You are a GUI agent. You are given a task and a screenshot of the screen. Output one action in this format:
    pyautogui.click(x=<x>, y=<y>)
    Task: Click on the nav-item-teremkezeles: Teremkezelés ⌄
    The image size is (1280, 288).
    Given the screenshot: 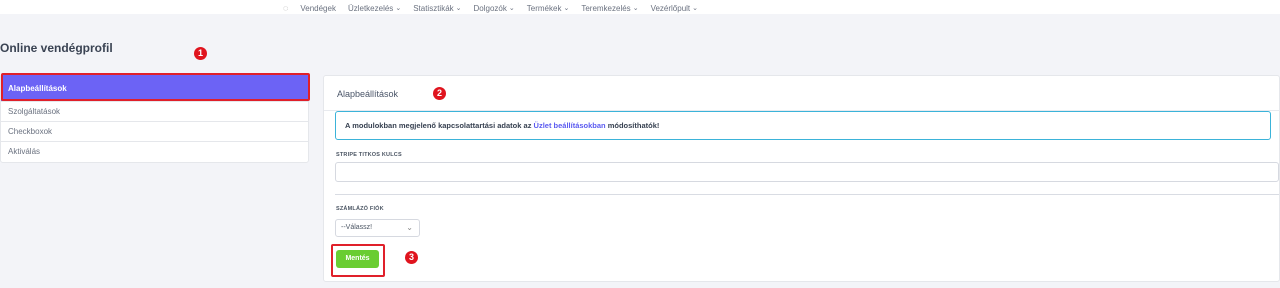 What is the action you would take?
    pyautogui.click(x=609, y=8)
    